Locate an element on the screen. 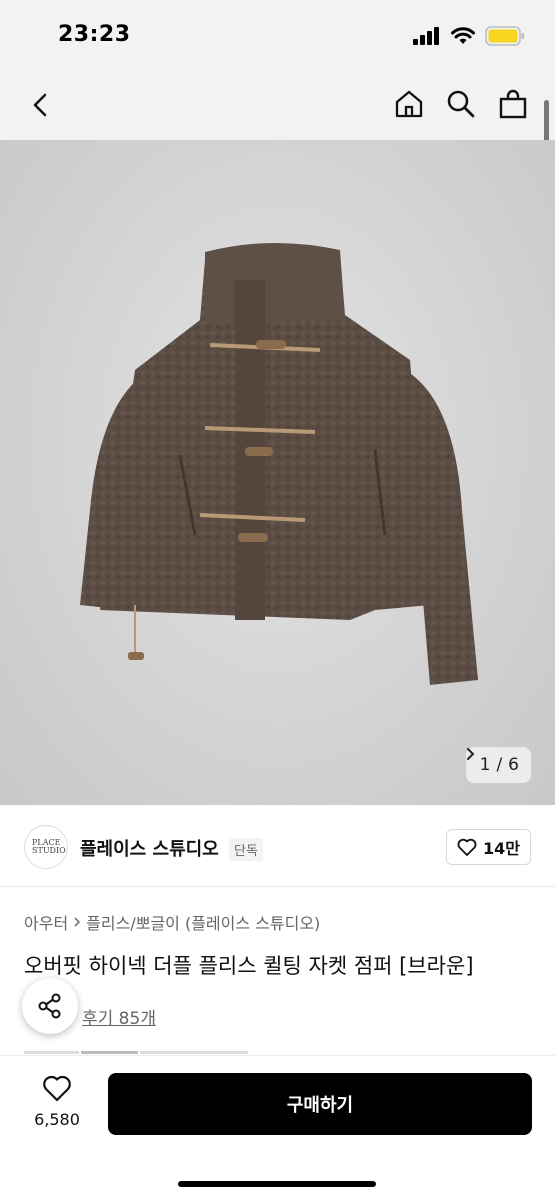 The image size is (555, 1200). wishlist-button: 6,580 is located at coordinates (57, 1101).